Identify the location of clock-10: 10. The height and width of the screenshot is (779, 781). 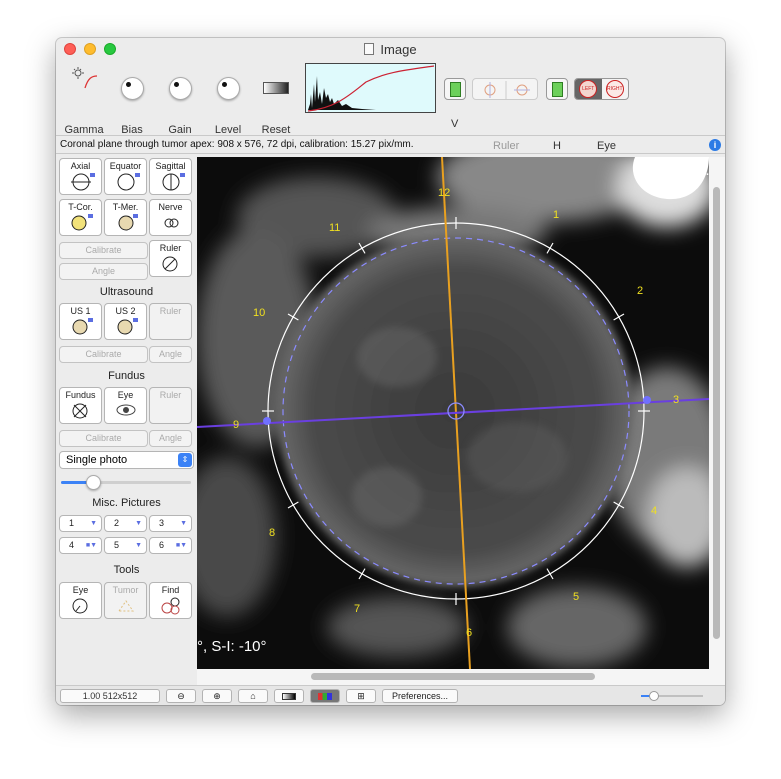
(259, 313).